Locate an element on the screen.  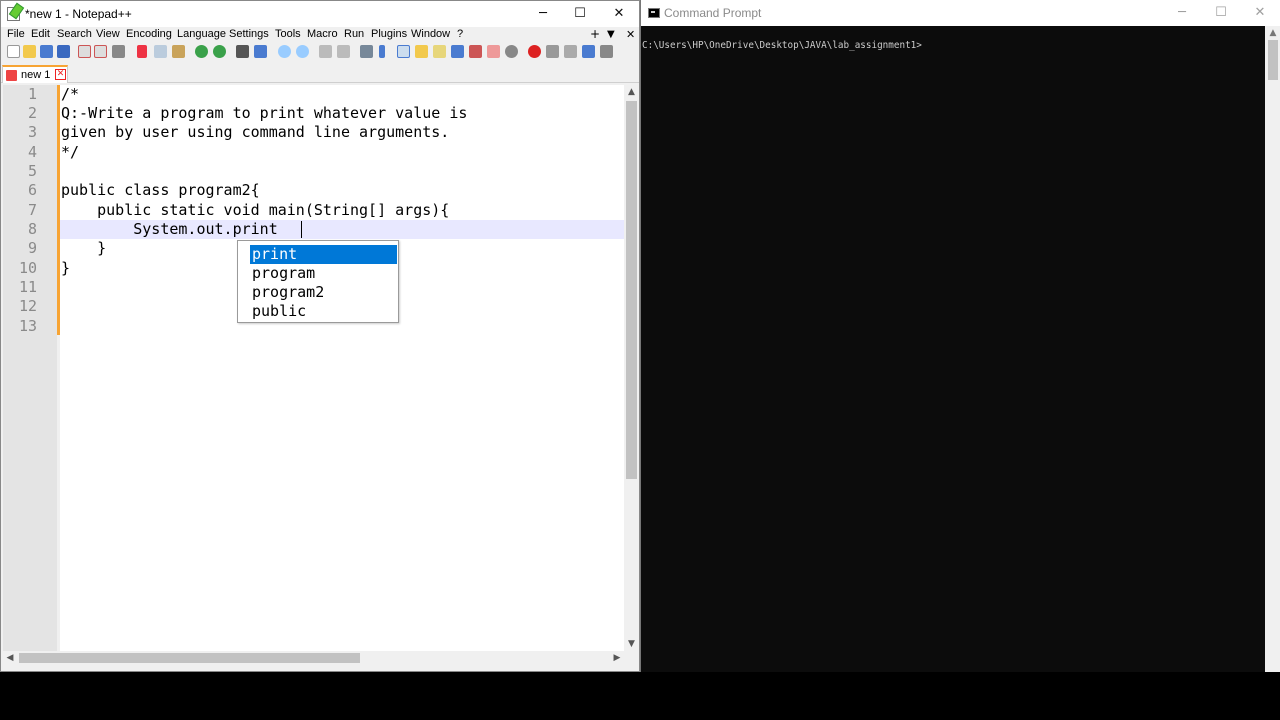
cmd-app-icon is located at coordinates (654, 13).